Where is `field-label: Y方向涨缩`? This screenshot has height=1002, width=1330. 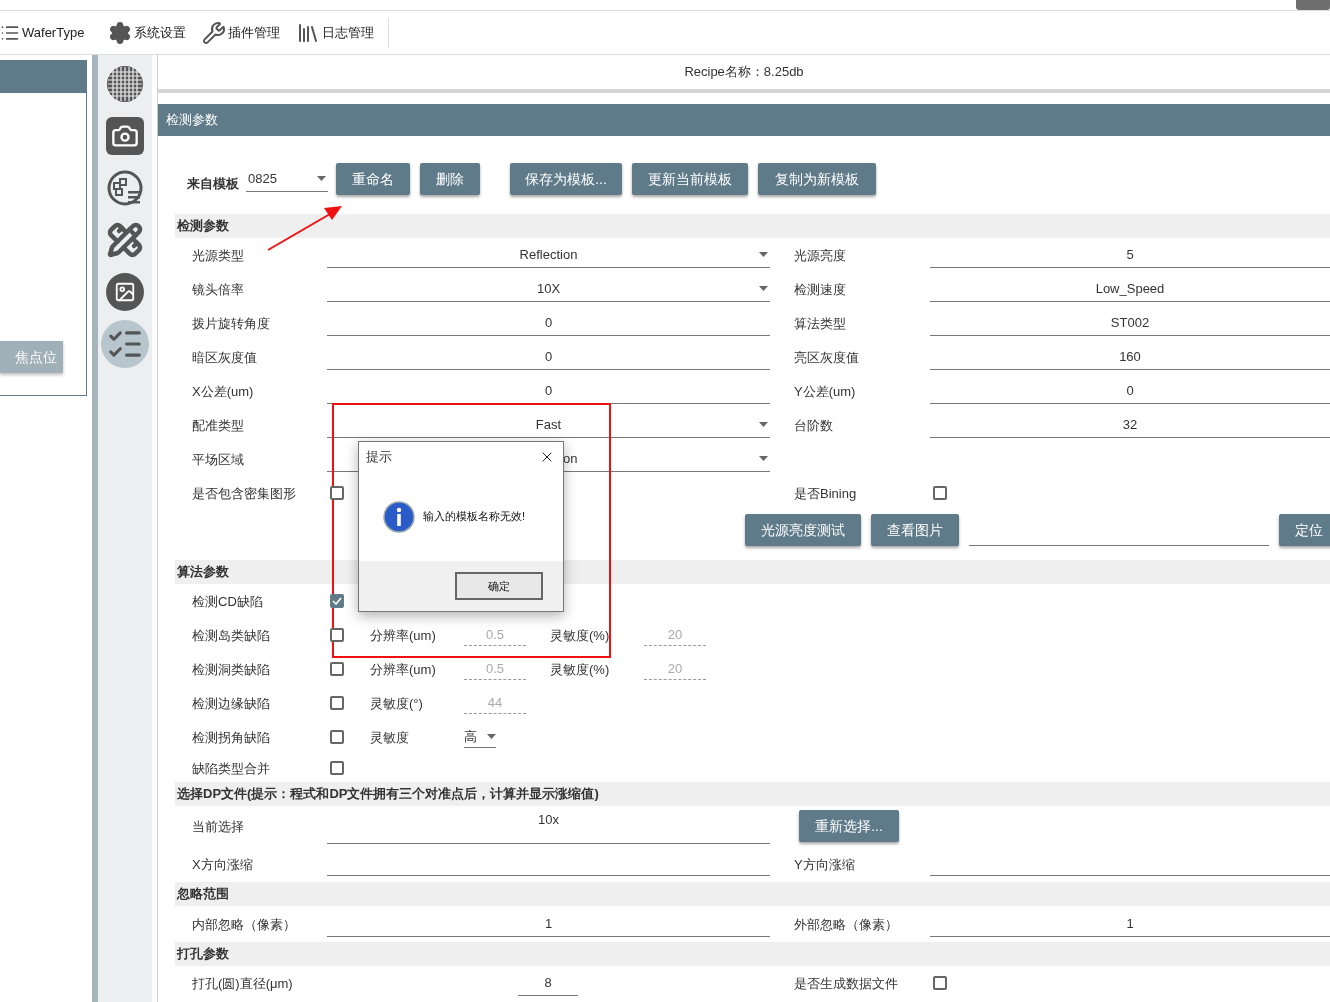 field-label: Y方向涨缩 is located at coordinates (824, 864).